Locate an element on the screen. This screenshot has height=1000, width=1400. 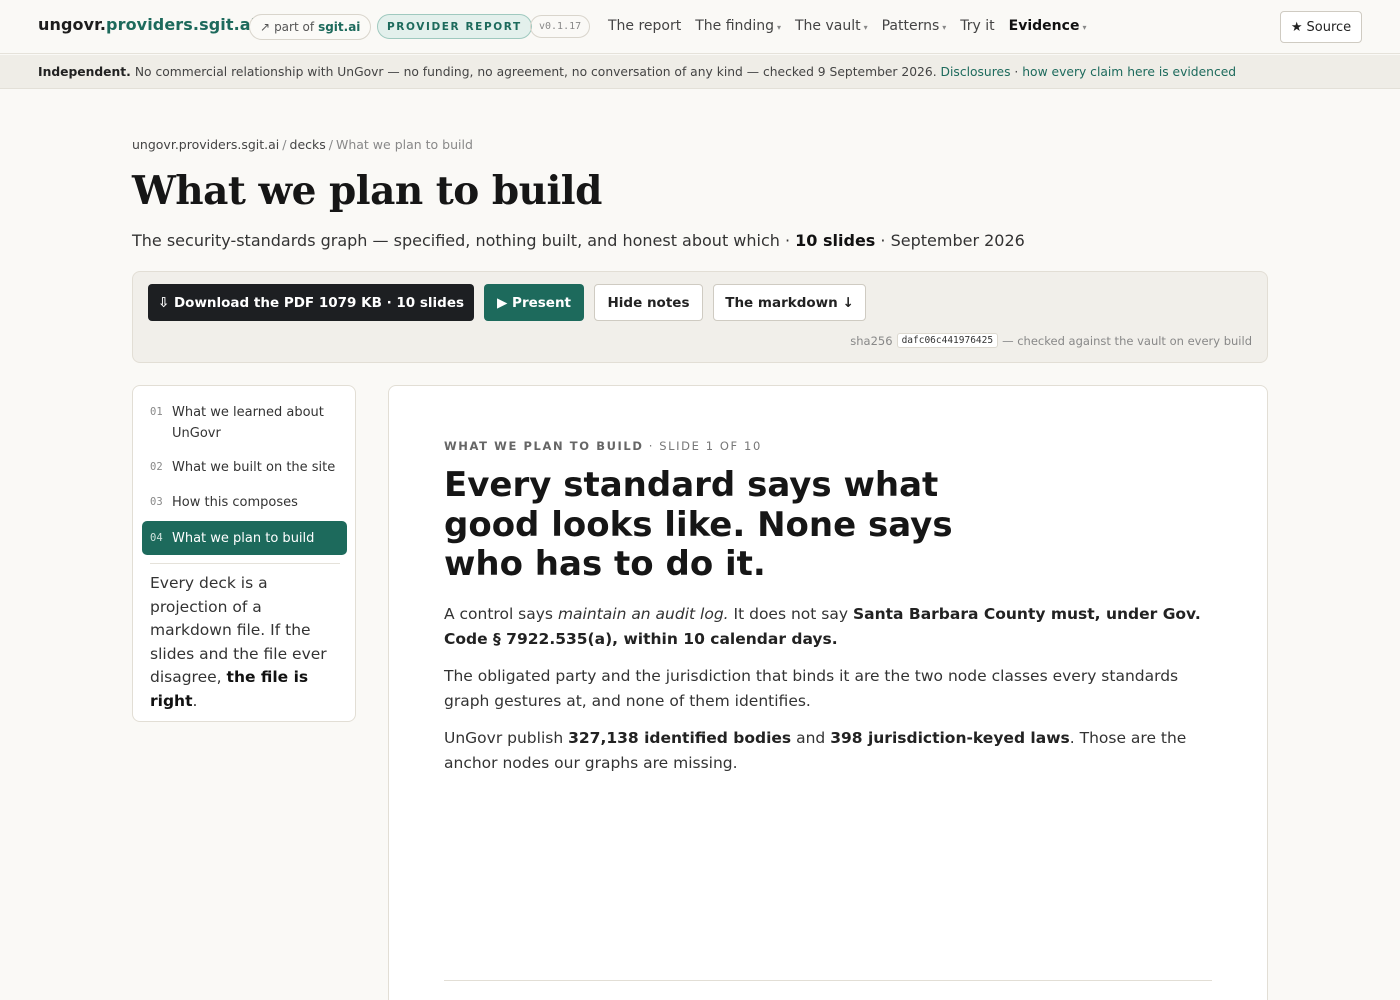
para-text: A control says is located at coordinates (499, 614).